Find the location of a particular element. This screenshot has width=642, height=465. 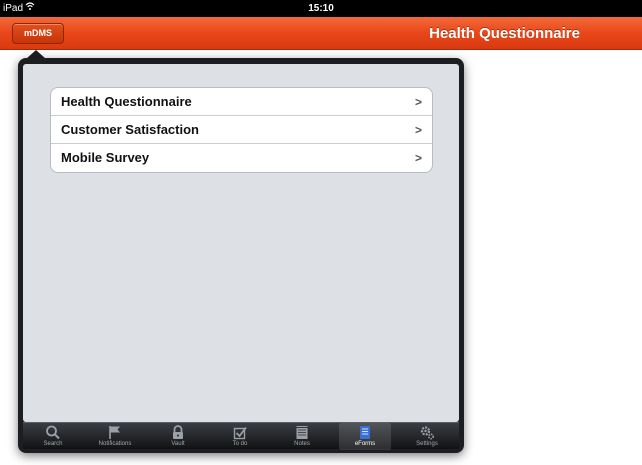

tab-label: Settings is located at coordinates (427, 444).